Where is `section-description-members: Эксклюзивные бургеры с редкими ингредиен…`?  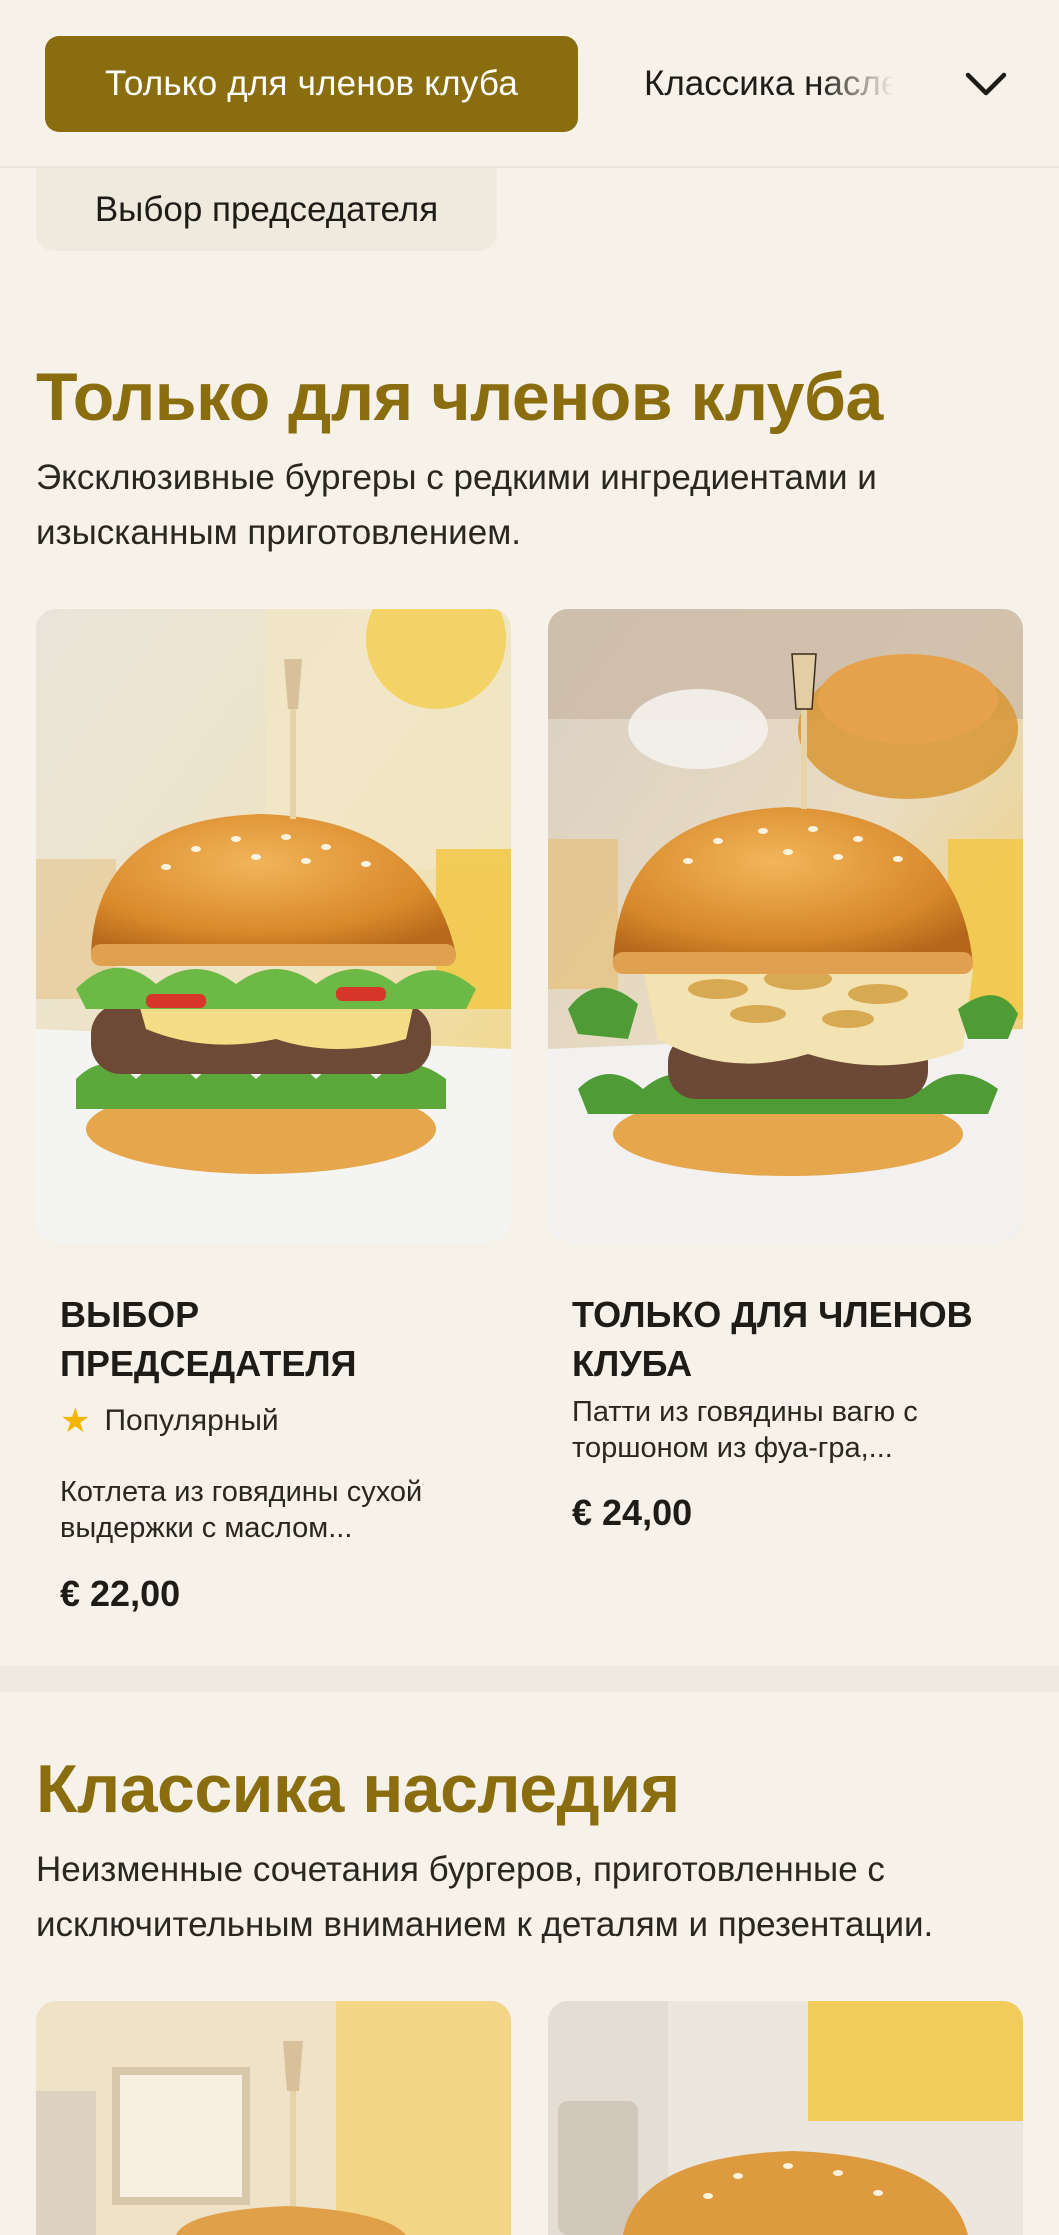
section-description-members: Эксклюзивные бургеры с редкими ингредиен… is located at coordinates (456, 505).